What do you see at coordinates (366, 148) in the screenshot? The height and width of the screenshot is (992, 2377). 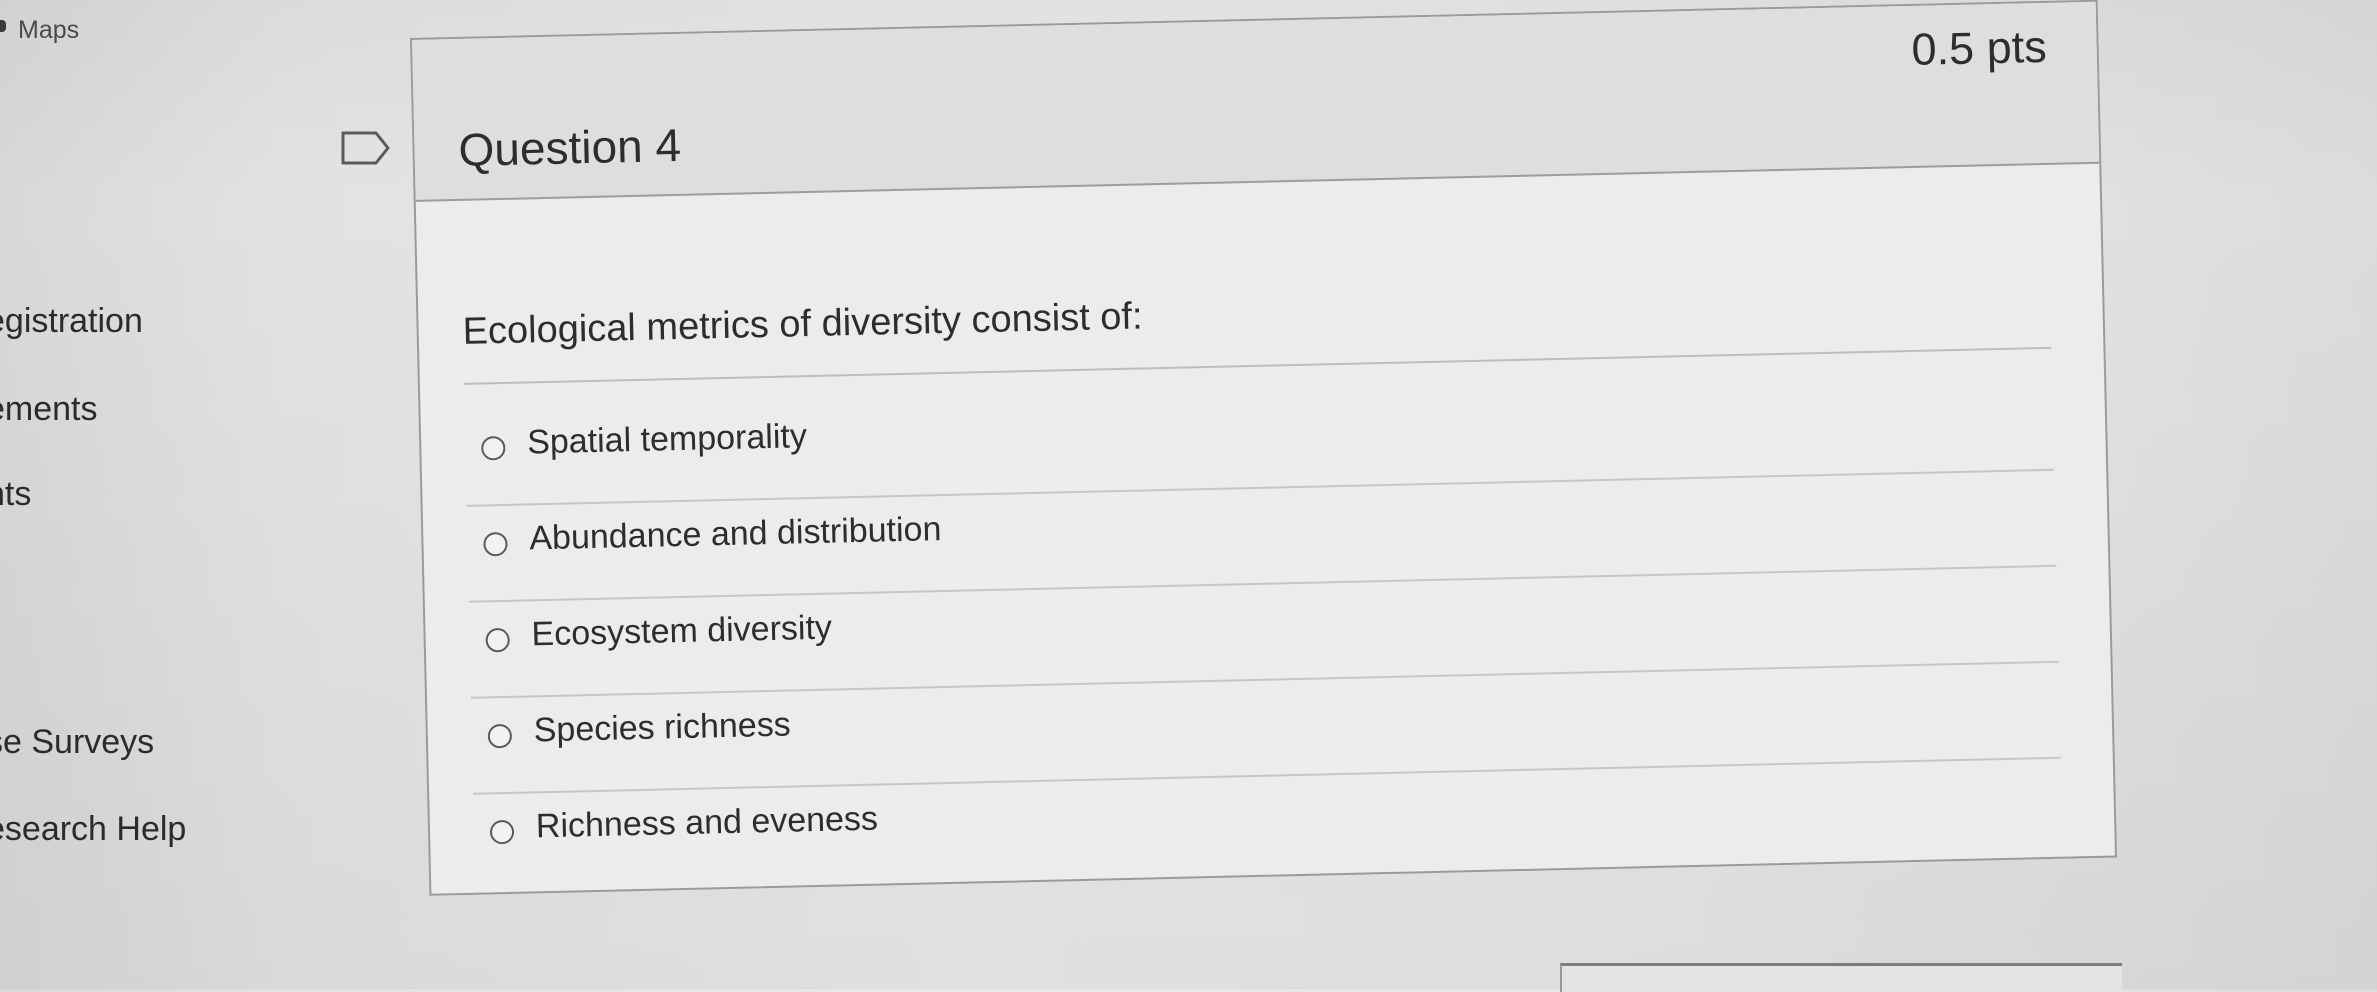 I see `flag-question-icon` at bounding box center [366, 148].